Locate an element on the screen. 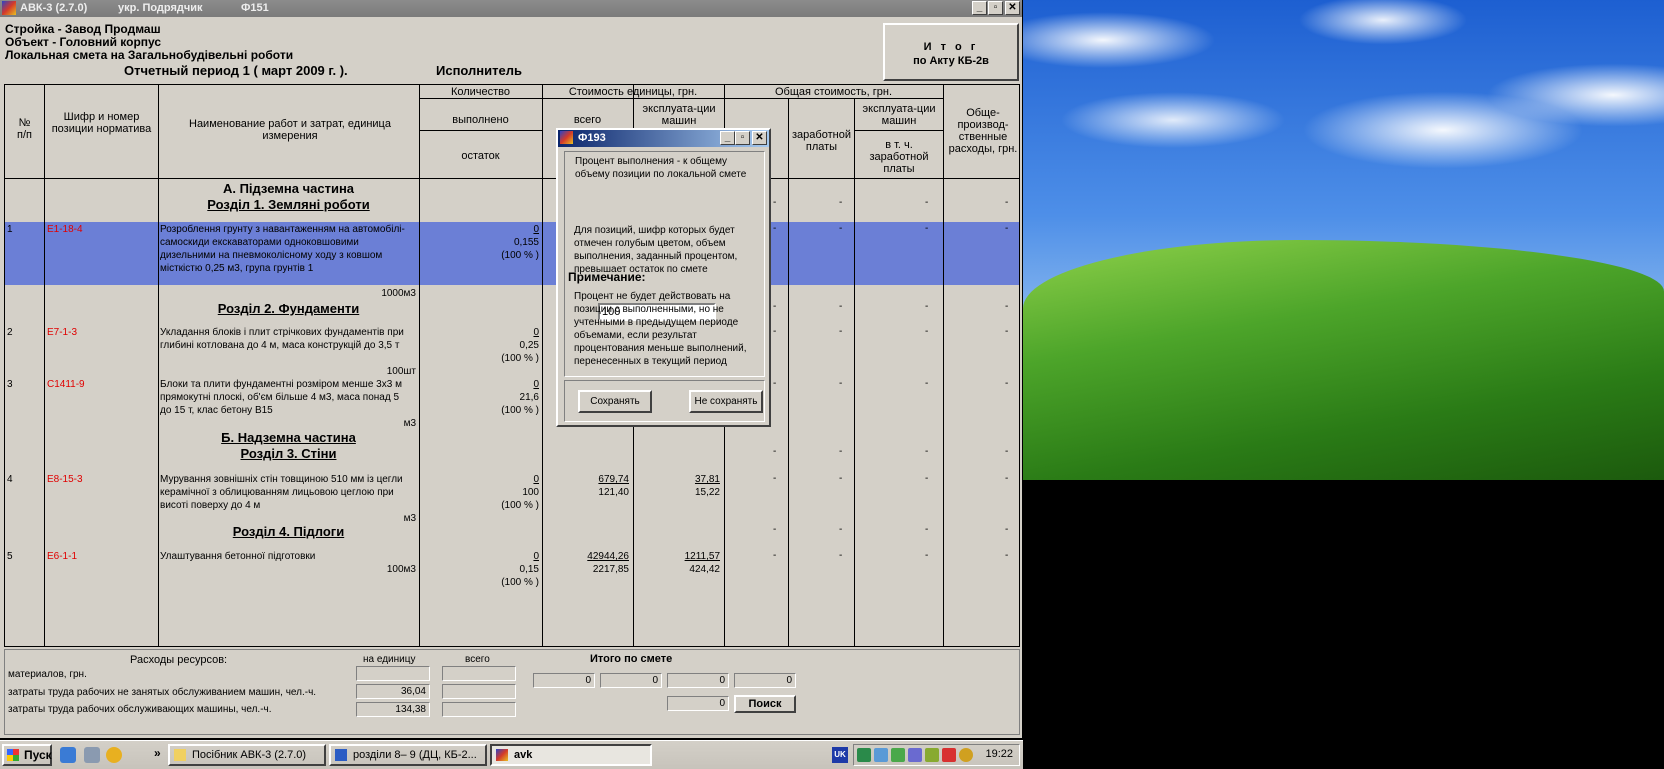 This screenshot has height=769, width=1664. section-part-b: Б. Надземна частина is located at coordinates (288, 437).